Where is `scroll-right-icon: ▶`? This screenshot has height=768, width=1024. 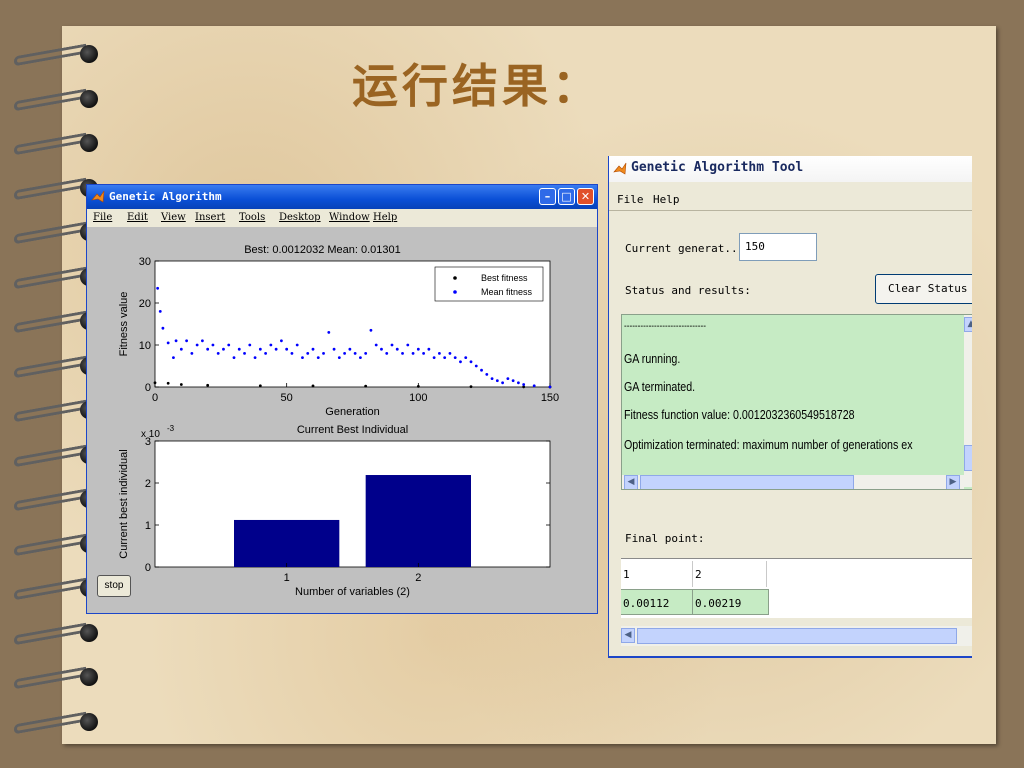 scroll-right-icon: ▶ is located at coordinates (953, 482).